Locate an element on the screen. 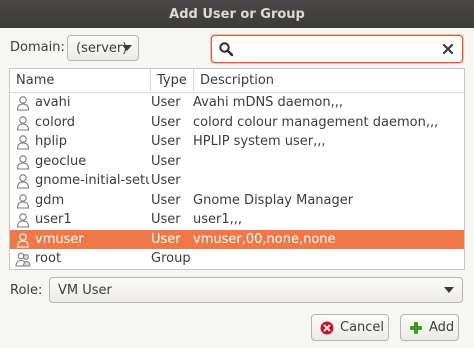  domain-dropdown: (server) is located at coordinates (103, 48).